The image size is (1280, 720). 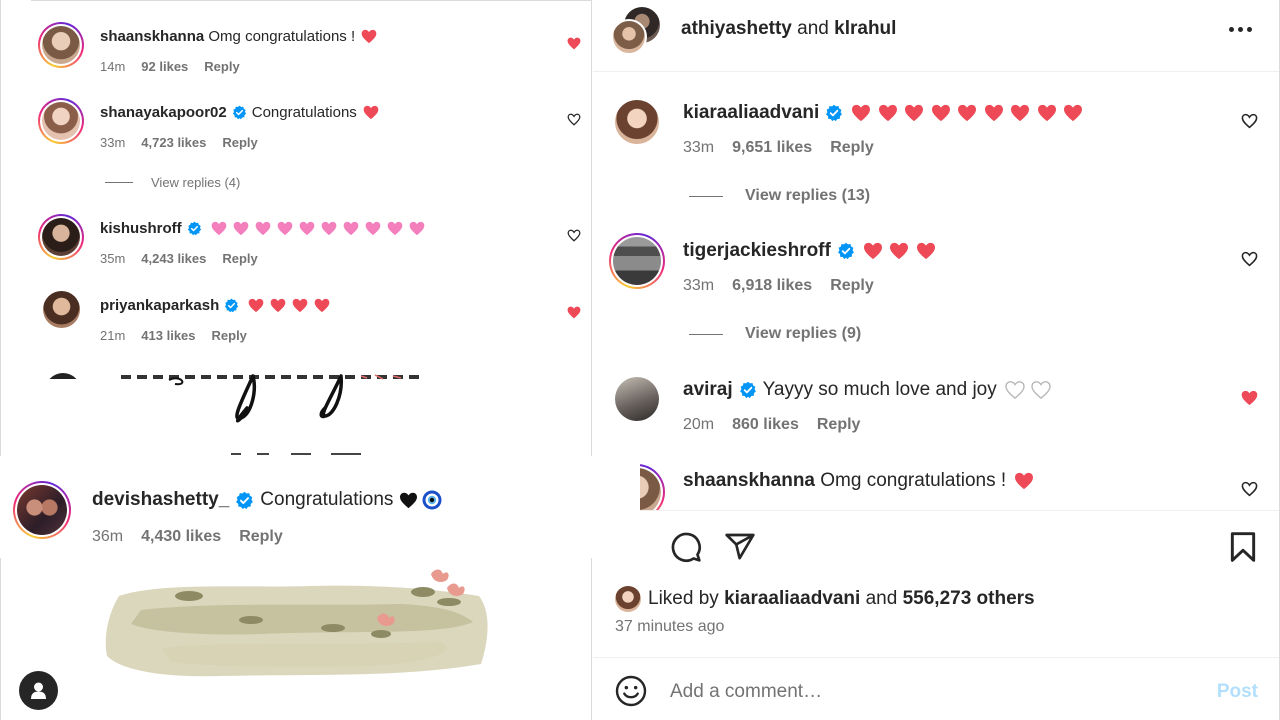 I want to click on profile-button, so click(x=38, y=690).